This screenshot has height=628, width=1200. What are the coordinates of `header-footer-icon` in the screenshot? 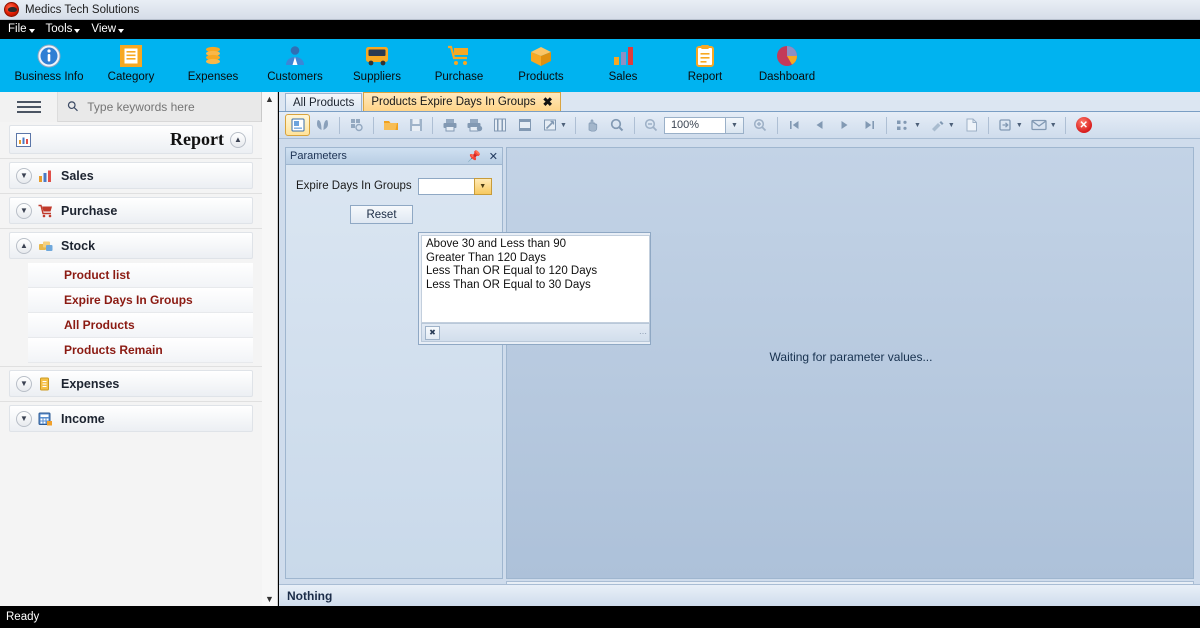 It's located at (524, 125).